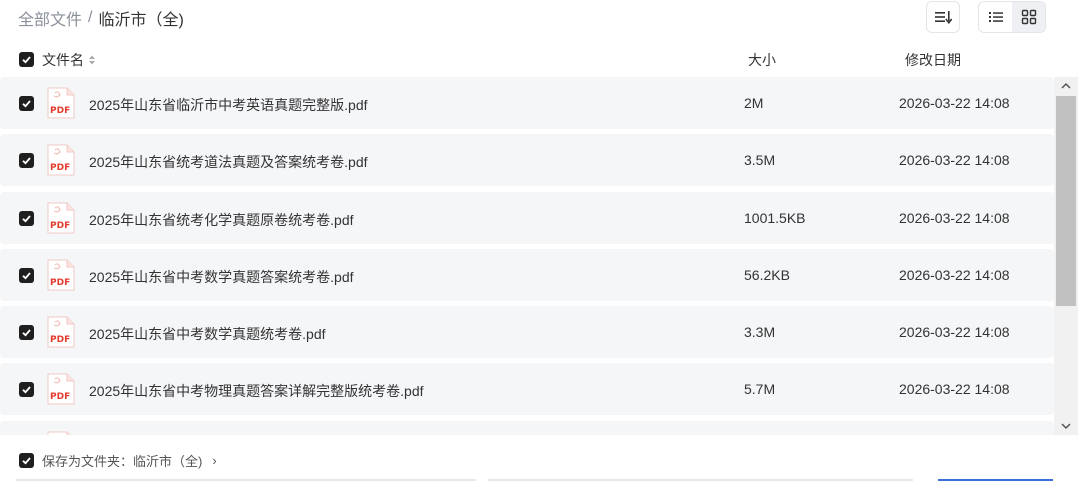 The width and height of the screenshot is (1080, 481). What do you see at coordinates (527, 59) in the screenshot?
I see `file-list-header: 文件名 大小 修改日期` at bounding box center [527, 59].